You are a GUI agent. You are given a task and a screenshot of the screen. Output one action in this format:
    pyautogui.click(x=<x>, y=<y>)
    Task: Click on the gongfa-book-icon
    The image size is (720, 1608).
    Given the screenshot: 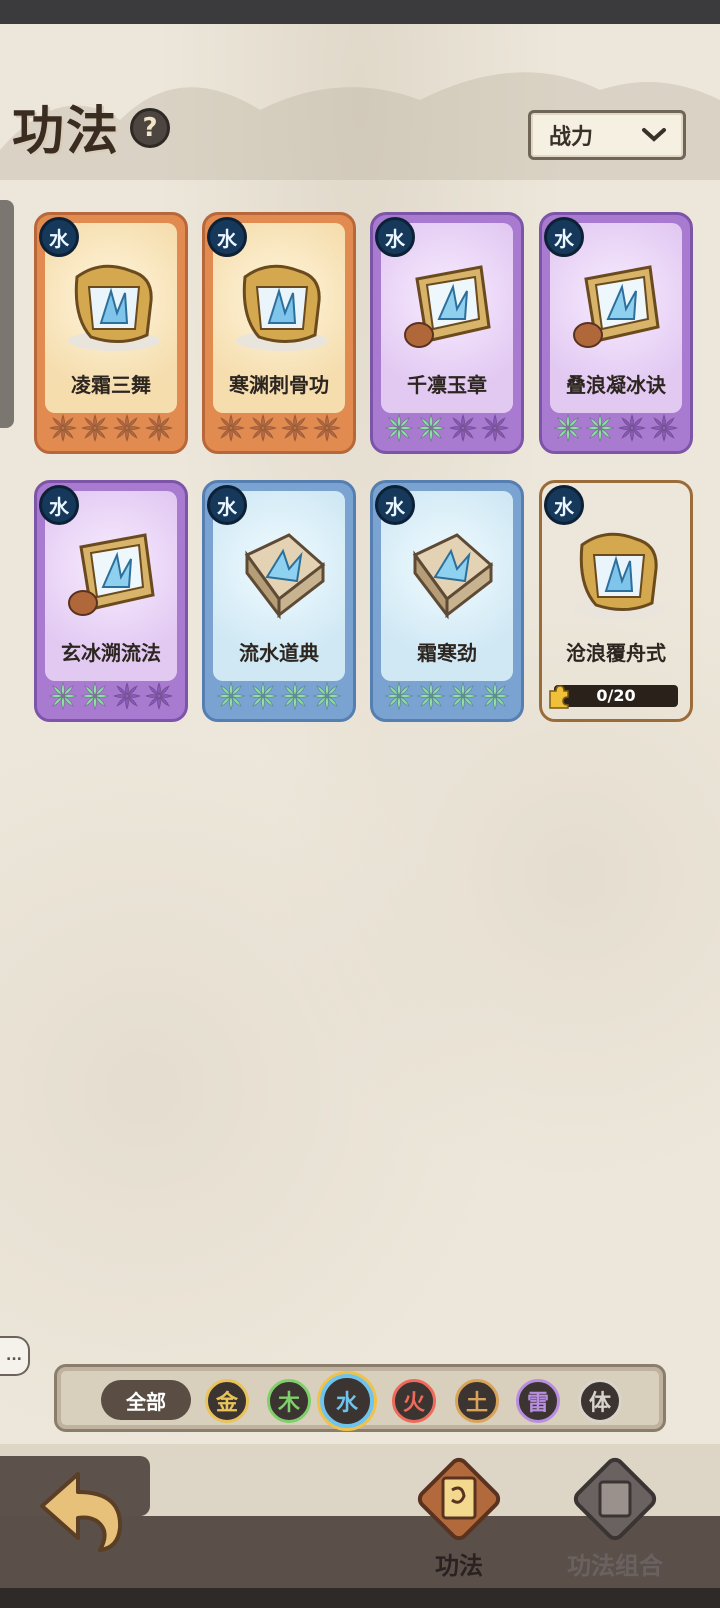 What is the action you would take?
    pyautogui.click(x=459, y=1499)
    